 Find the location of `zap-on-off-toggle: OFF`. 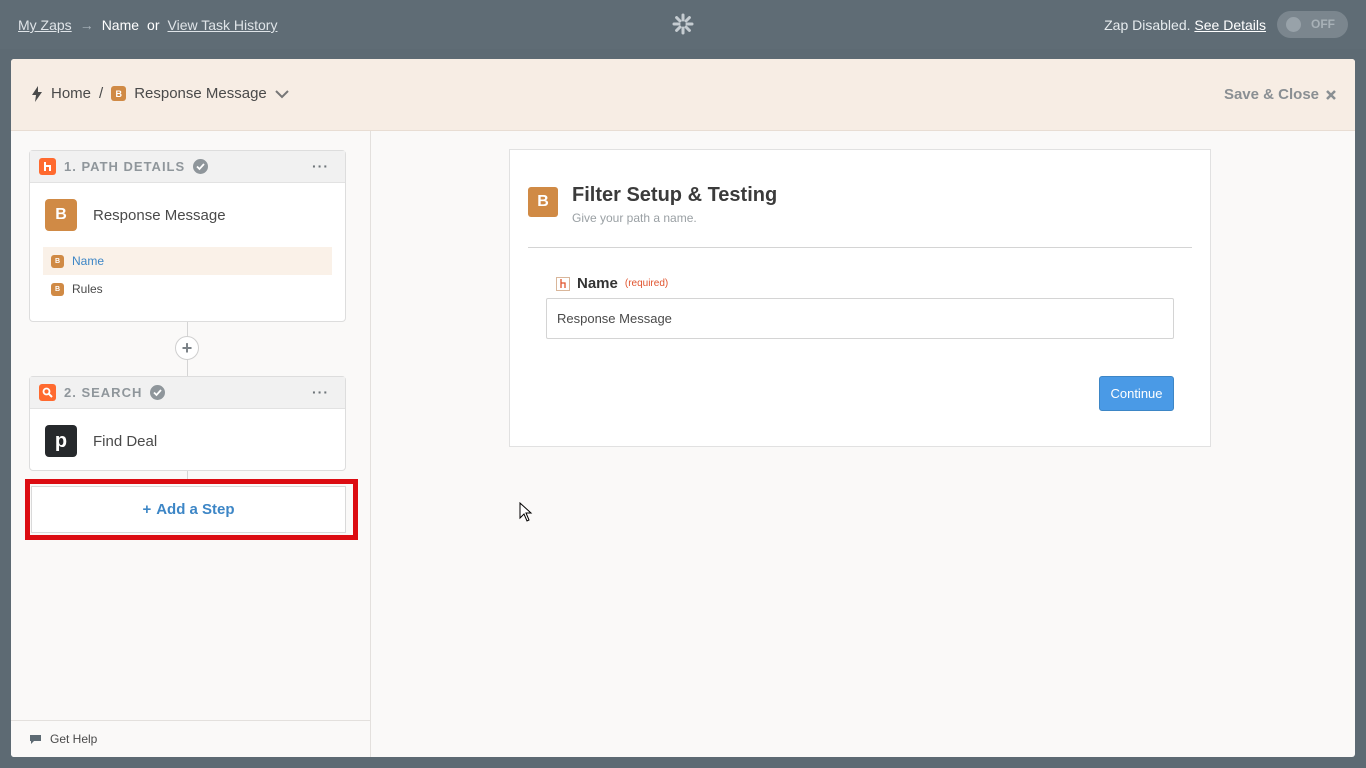

zap-on-off-toggle: OFF is located at coordinates (1312, 24).